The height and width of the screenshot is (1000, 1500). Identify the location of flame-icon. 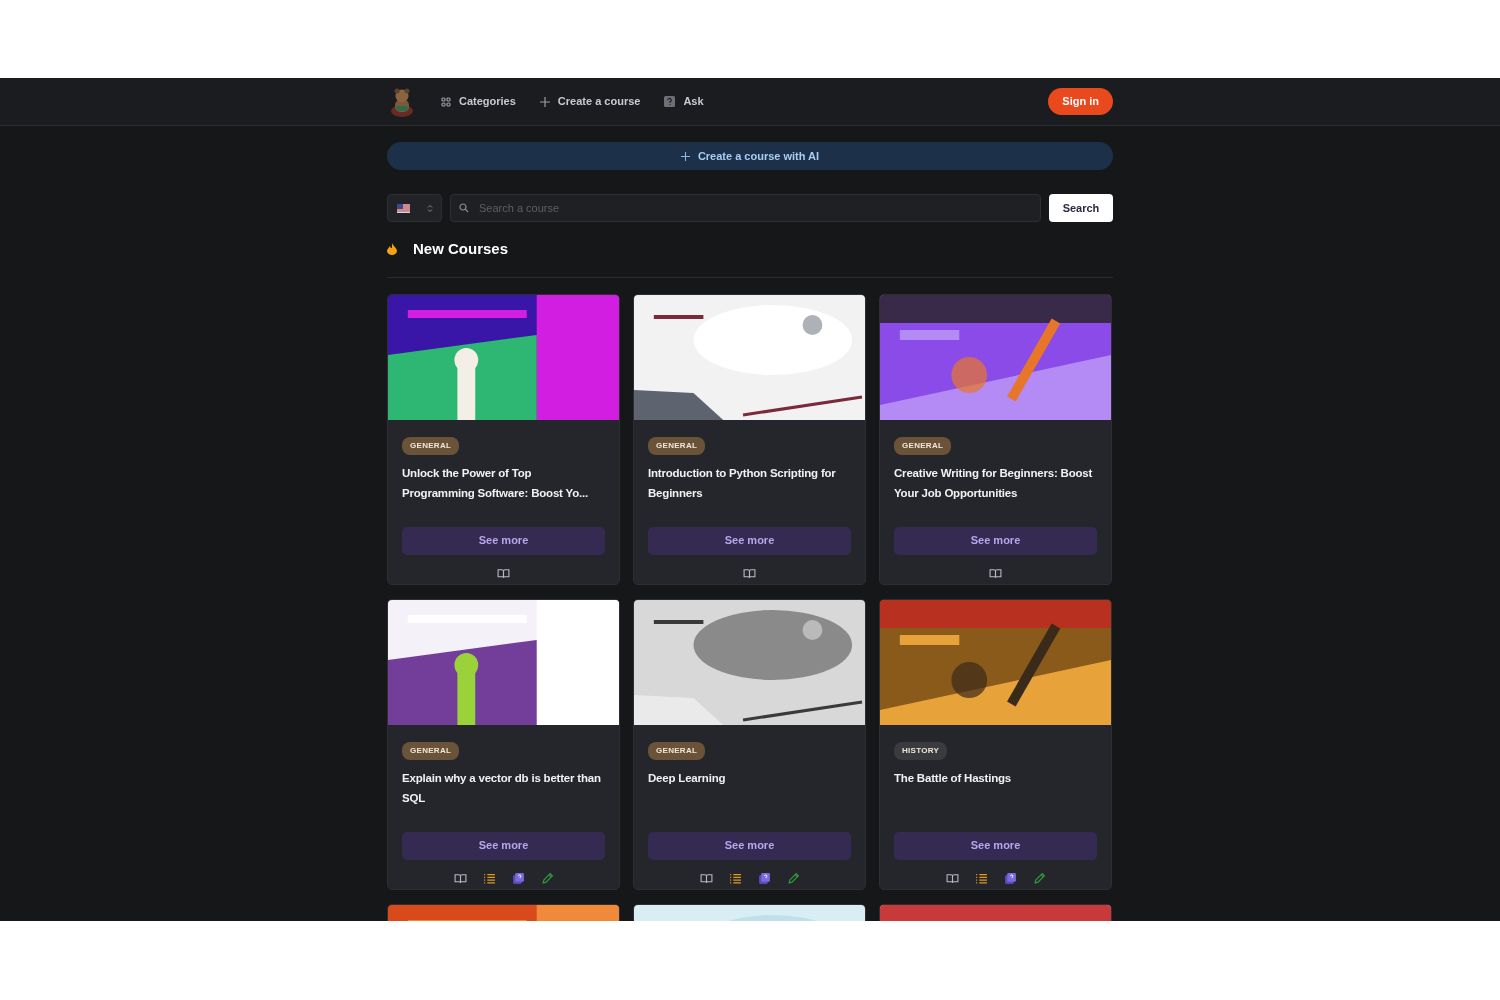
(392, 249).